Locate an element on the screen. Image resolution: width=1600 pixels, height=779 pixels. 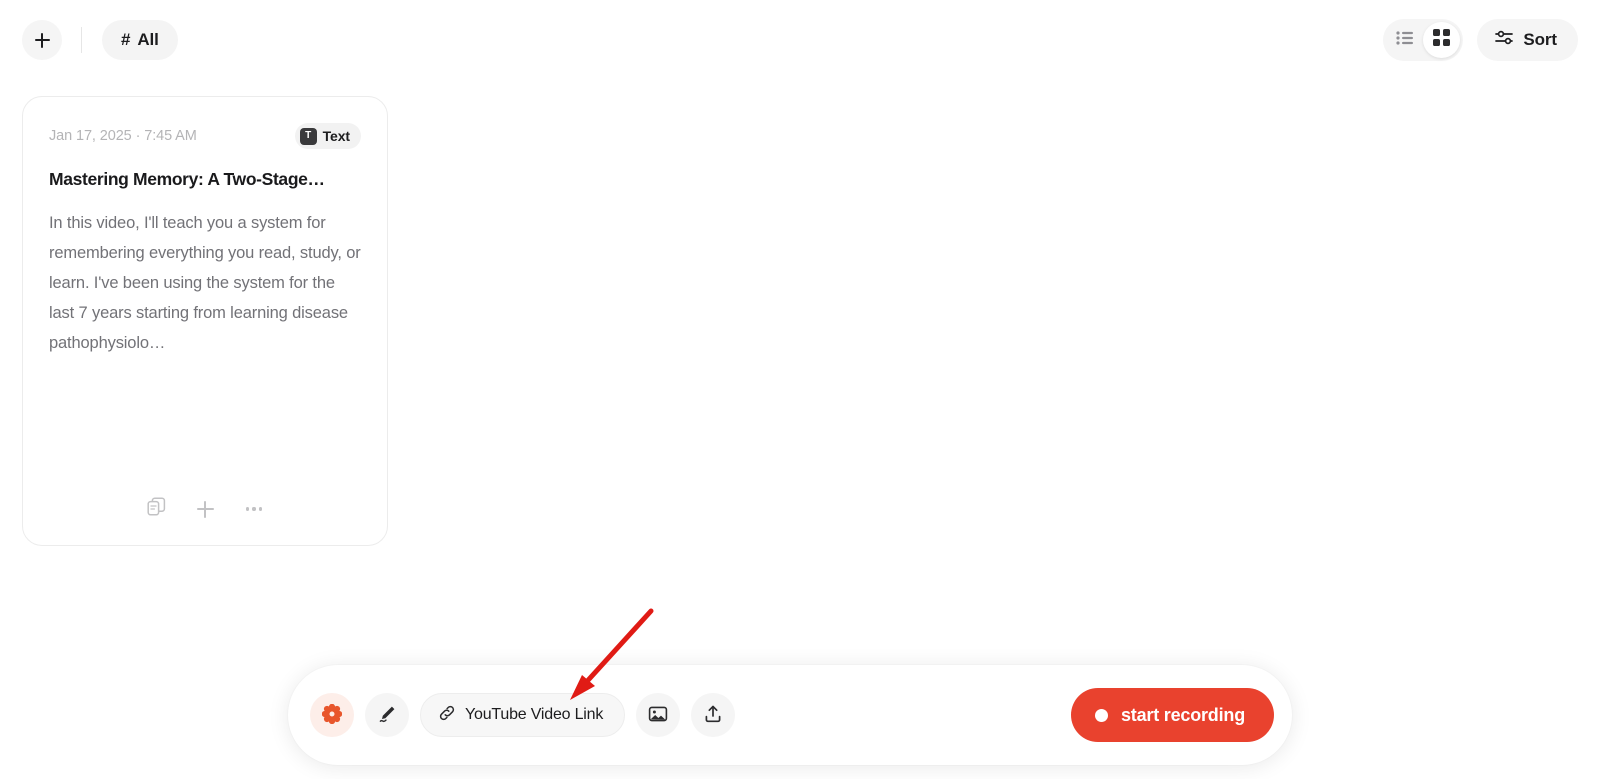
start-recording-button: start recording is located at coordinates (1172, 715).